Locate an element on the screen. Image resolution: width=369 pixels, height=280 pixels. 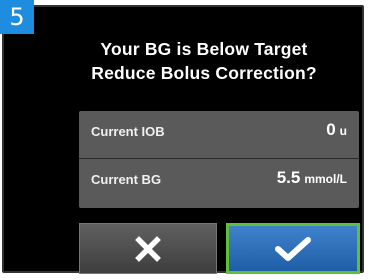
checkmark-icon is located at coordinates (293, 248).